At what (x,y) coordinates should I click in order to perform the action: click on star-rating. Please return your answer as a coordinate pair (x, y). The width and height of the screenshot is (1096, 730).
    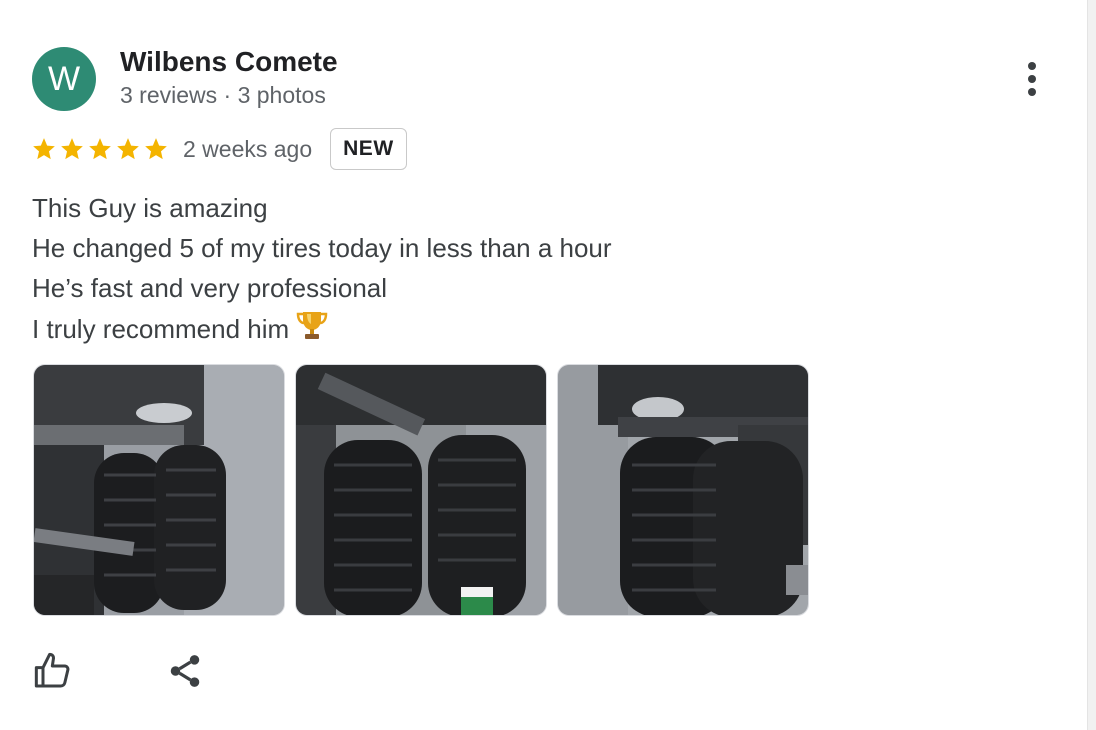
    Looking at the image, I should click on (100, 149).